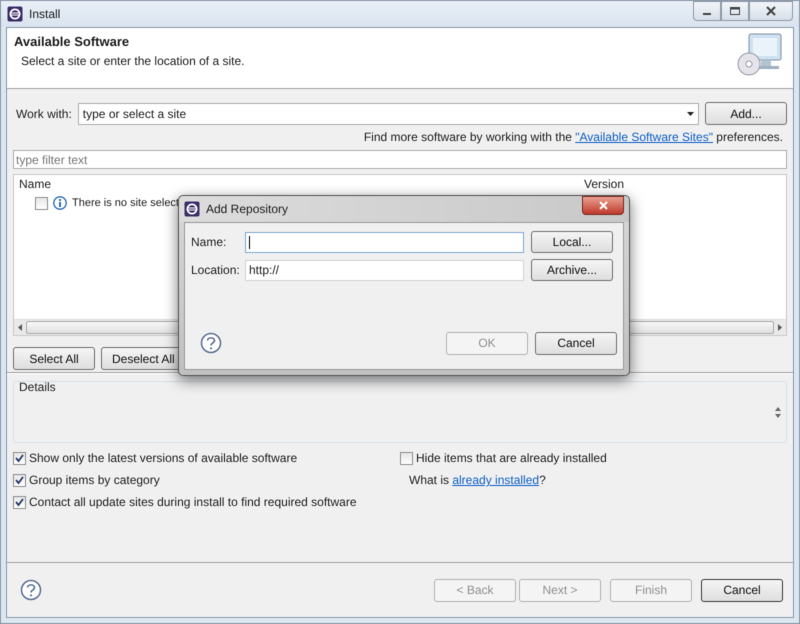 The width and height of the screenshot is (800, 624). Describe the element at coordinates (400, 159) in the screenshot. I see `filter-field: type filter text` at that location.